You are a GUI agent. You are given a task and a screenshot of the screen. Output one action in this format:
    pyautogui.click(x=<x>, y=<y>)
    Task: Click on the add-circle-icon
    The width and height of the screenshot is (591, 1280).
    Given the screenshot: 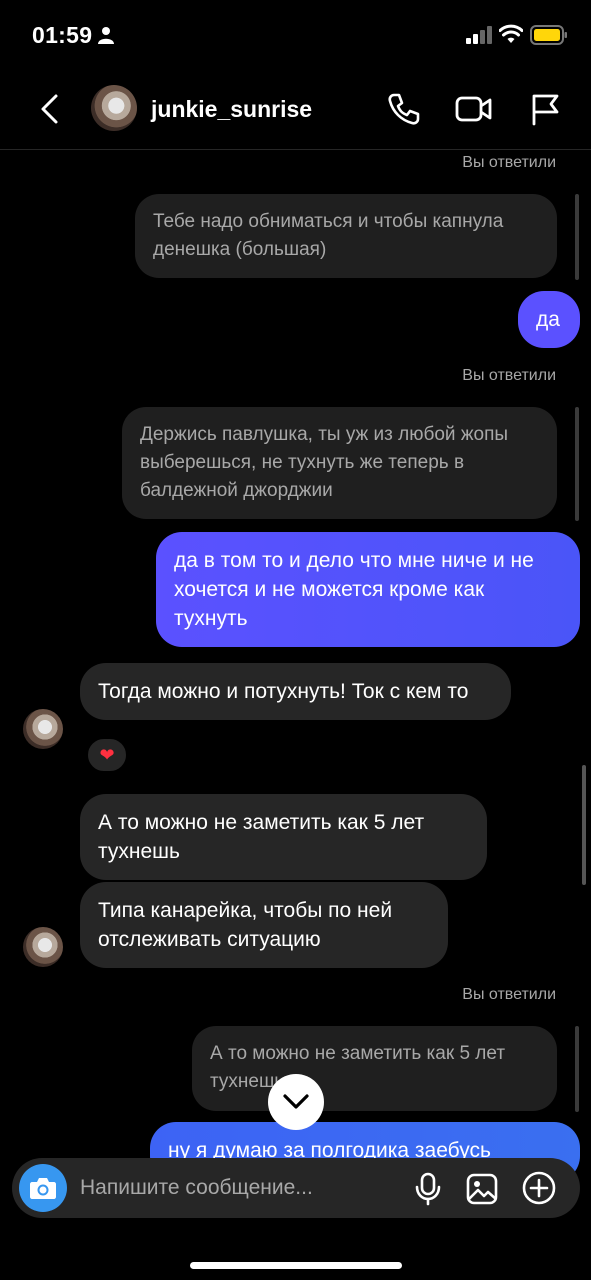 What is the action you would take?
    pyautogui.click(x=539, y=1188)
    